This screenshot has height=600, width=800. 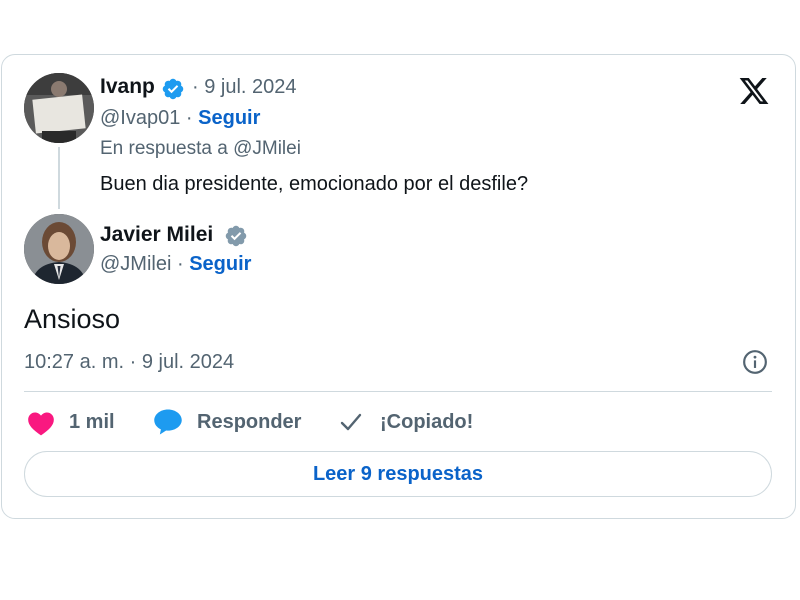 What do you see at coordinates (200, 149) in the screenshot?
I see `reply-context: En respuesta a @JMilei` at bounding box center [200, 149].